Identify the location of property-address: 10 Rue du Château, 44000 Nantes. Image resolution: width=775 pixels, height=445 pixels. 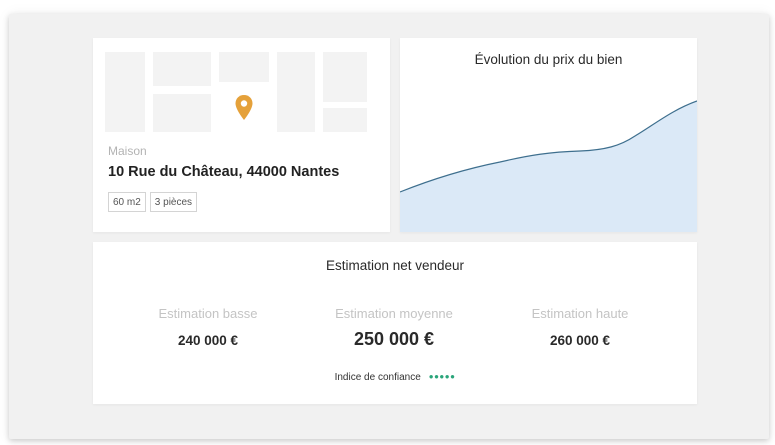
(224, 172).